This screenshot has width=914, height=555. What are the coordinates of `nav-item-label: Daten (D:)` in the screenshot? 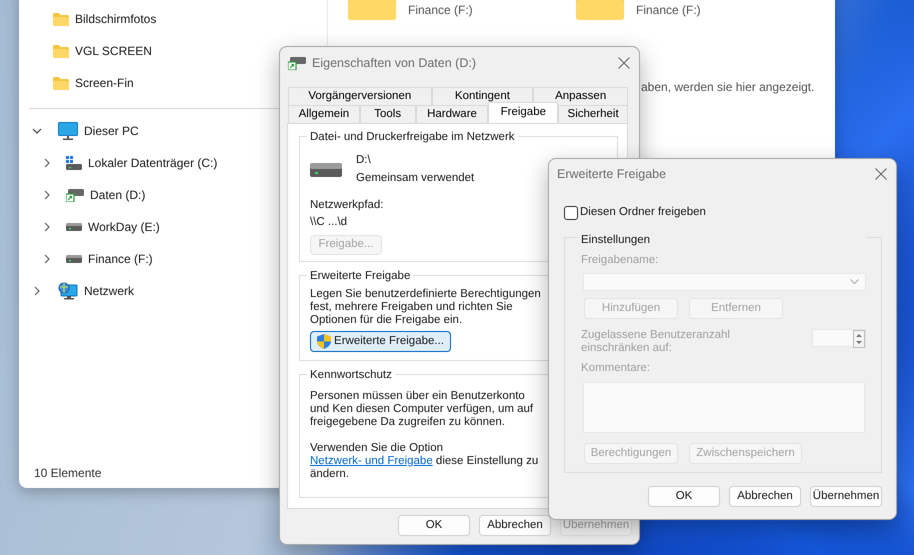 It's located at (118, 195).